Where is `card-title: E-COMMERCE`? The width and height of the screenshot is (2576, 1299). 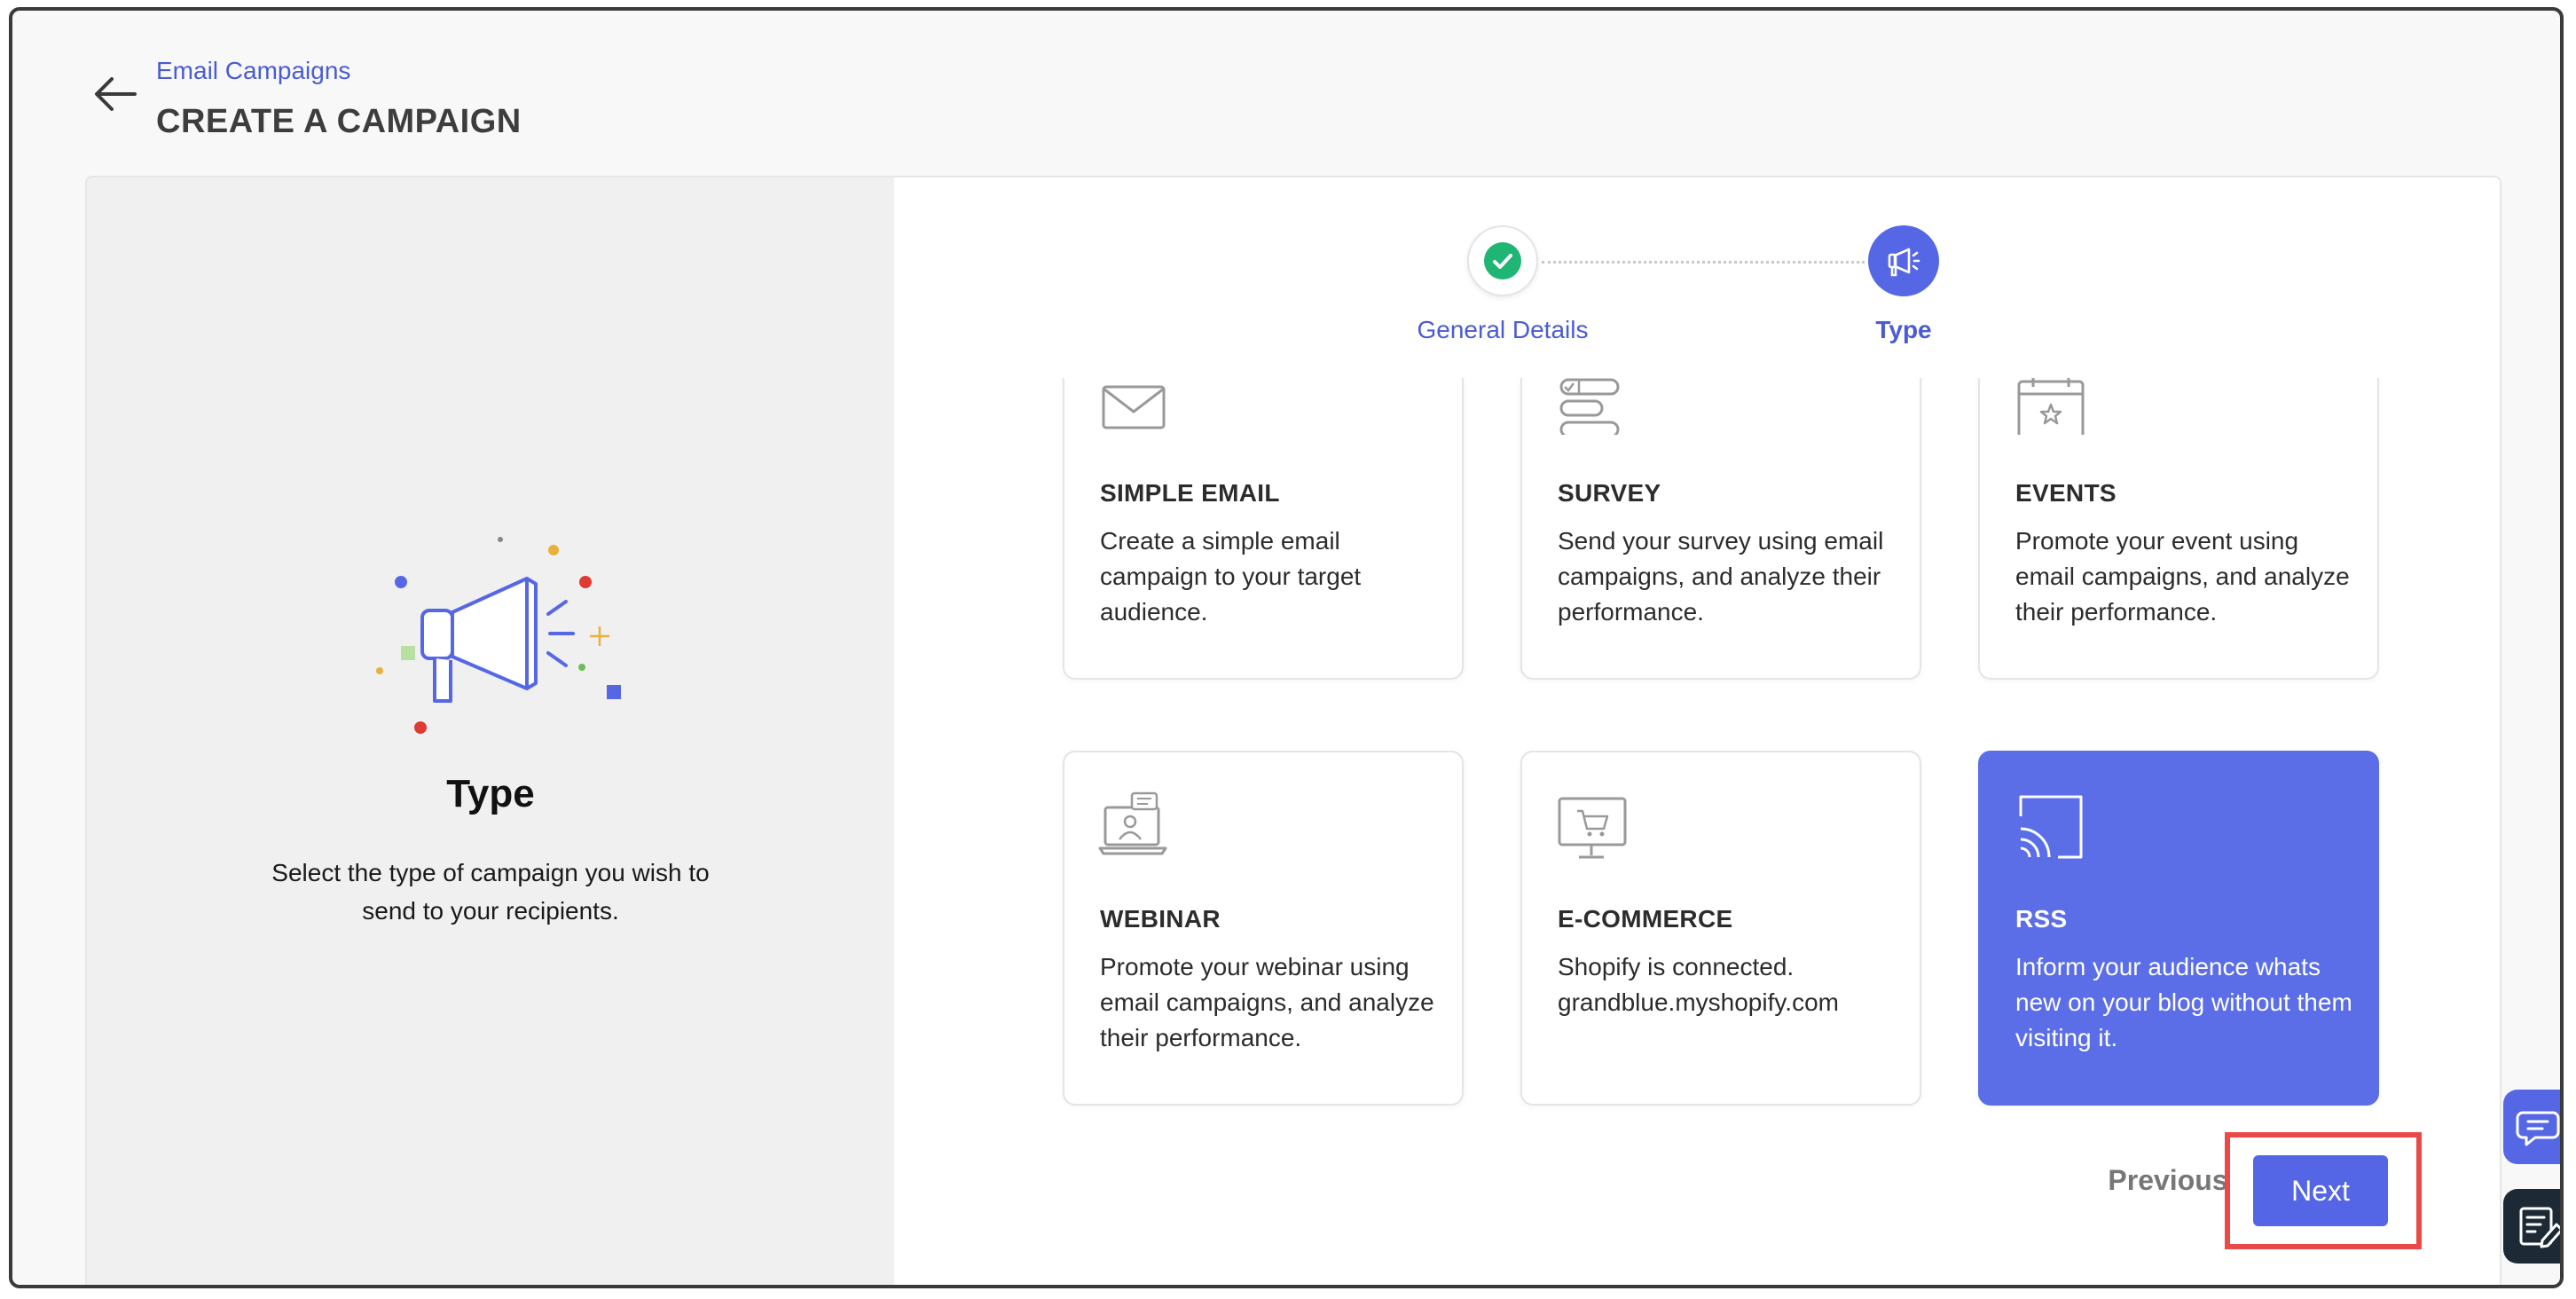 card-title: E-COMMERCE is located at coordinates (1645, 919).